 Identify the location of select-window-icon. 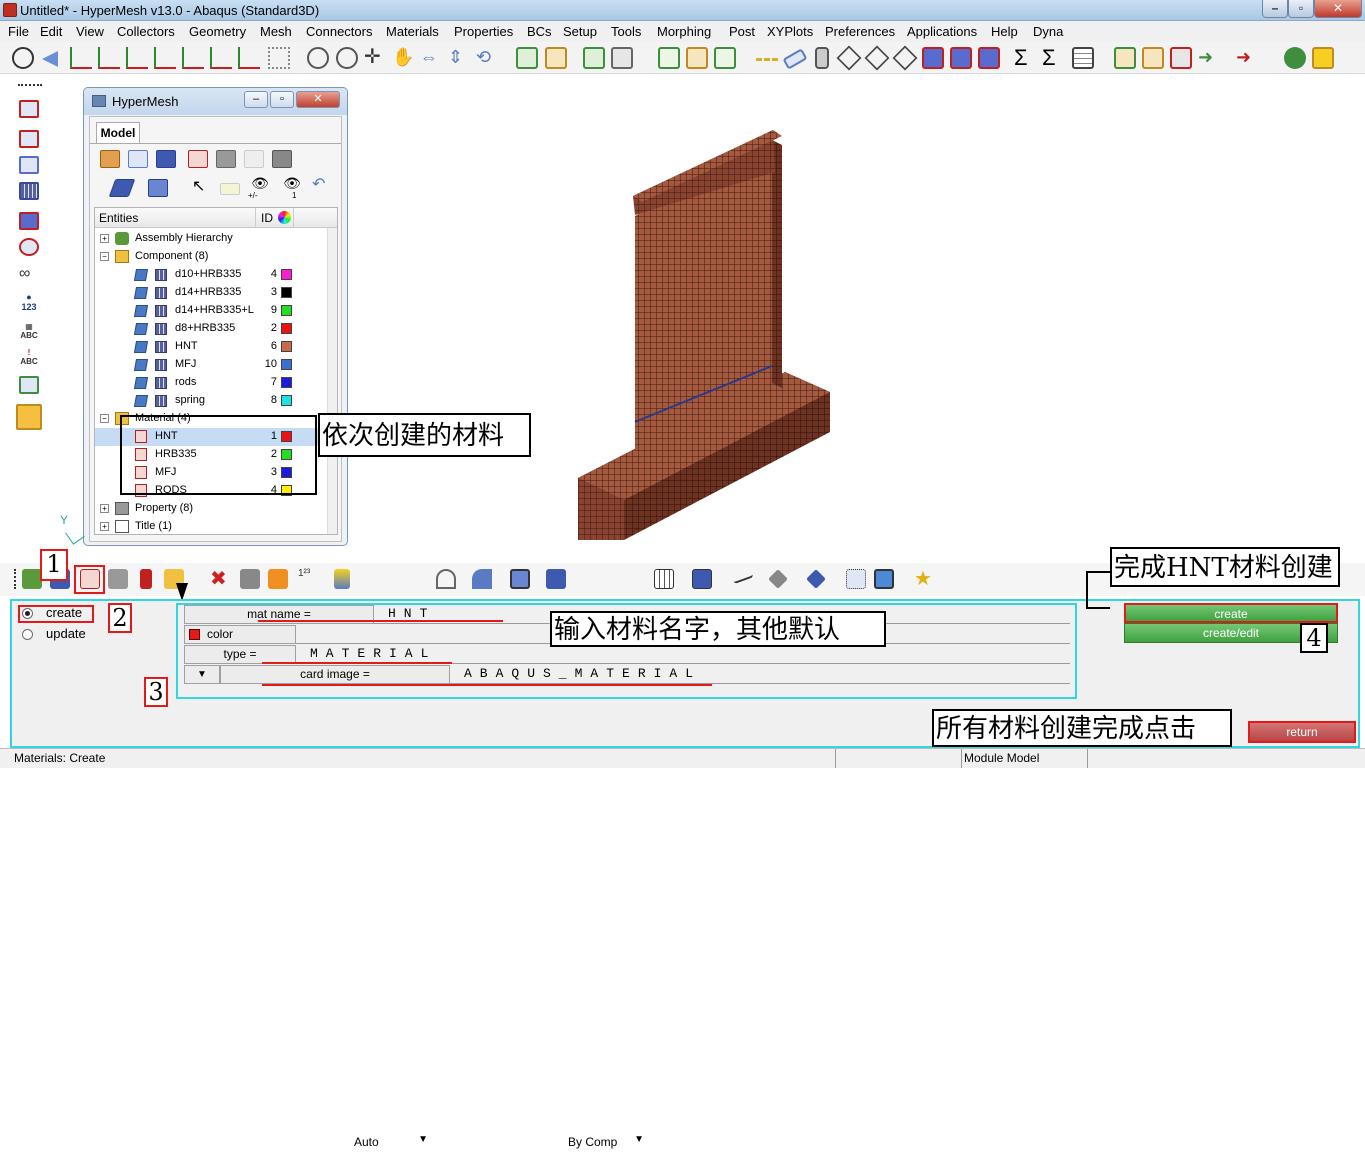
(279, 58).